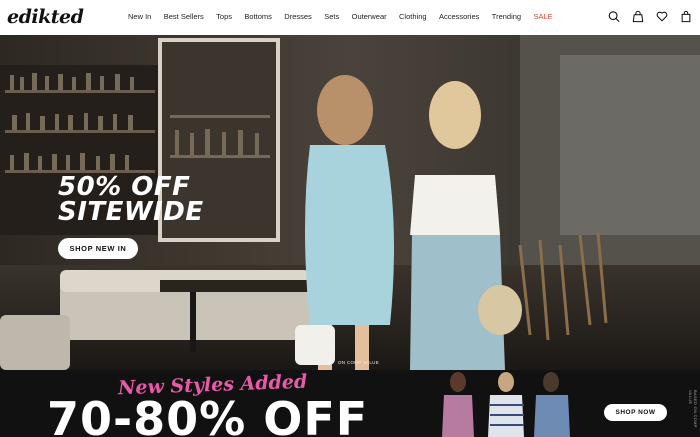  I want to click on search-icon, so click(614, 16).